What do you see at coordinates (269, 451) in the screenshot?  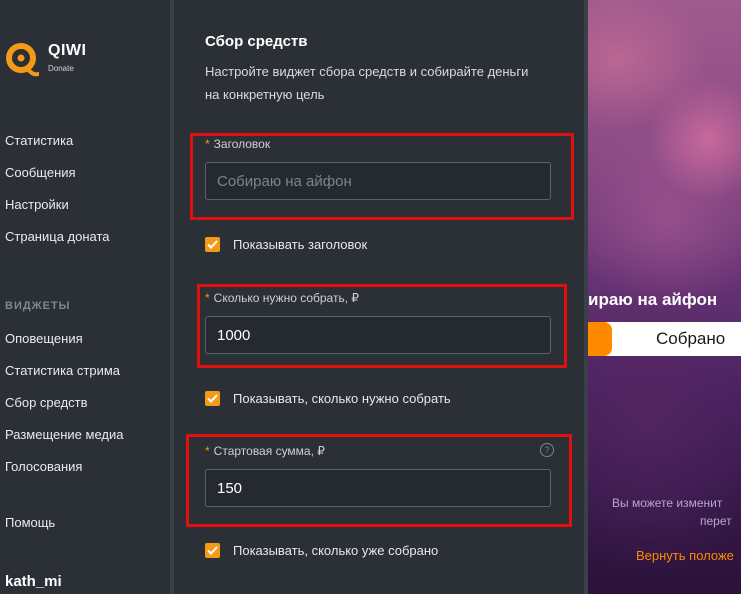 I see `start-amount-field-label-text: Стартовая сумма, ₽` at bounding box center [269, 451].